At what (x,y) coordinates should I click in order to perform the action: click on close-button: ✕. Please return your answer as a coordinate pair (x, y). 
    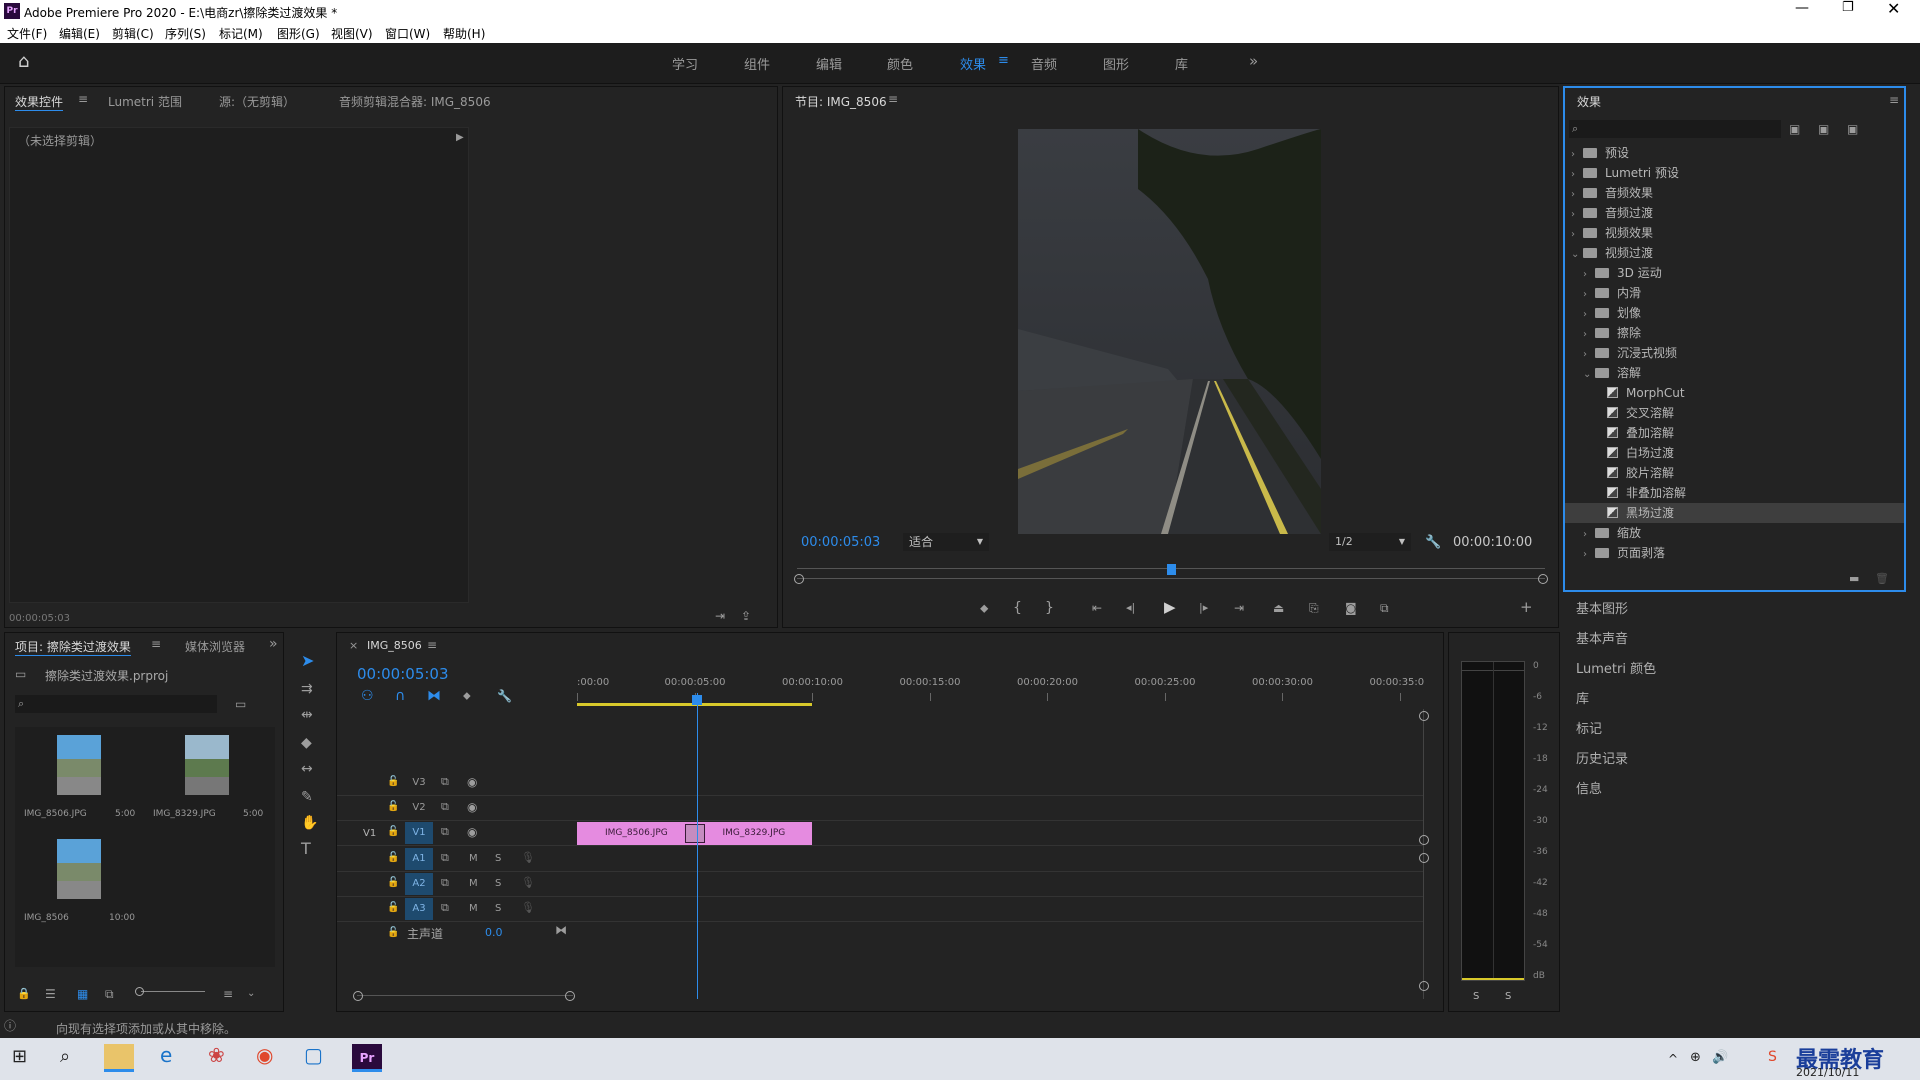
    Looking at the image, I should click on (1893, 9).